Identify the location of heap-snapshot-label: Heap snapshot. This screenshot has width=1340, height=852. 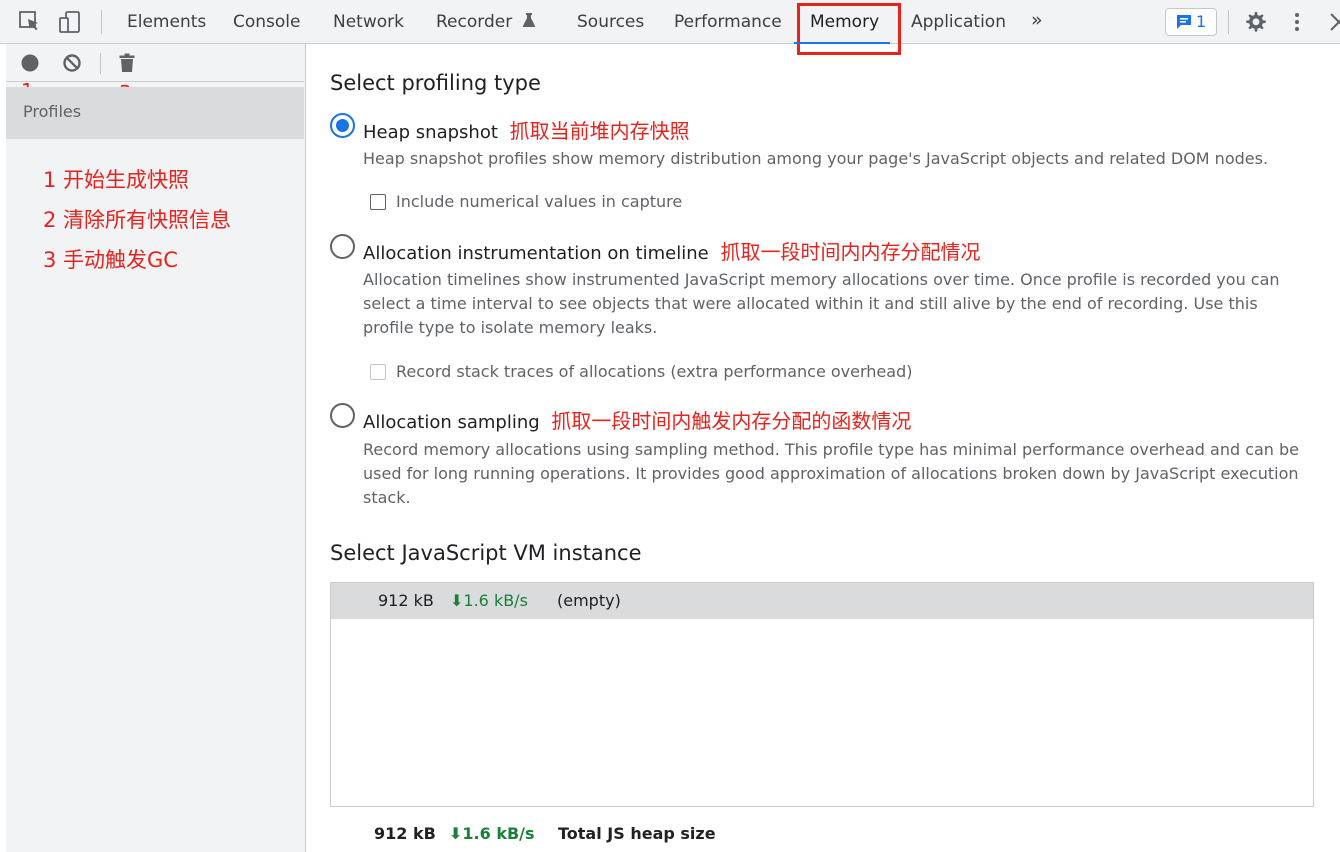
(430, 132).